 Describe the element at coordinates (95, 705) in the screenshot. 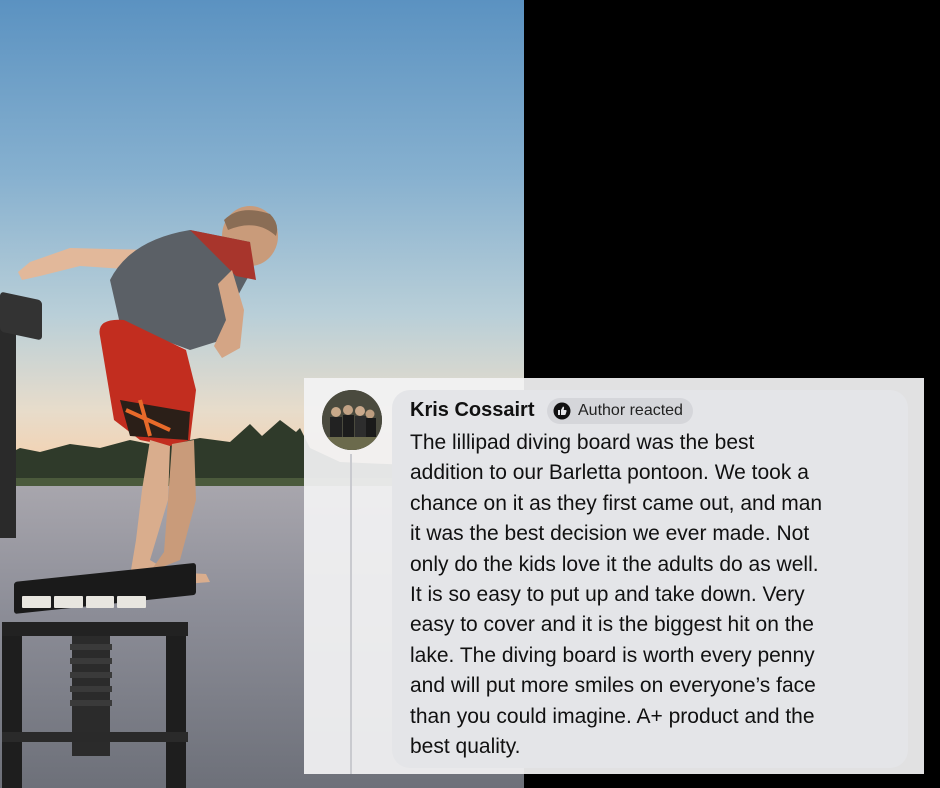

I see `diving-board-stand` at that location.